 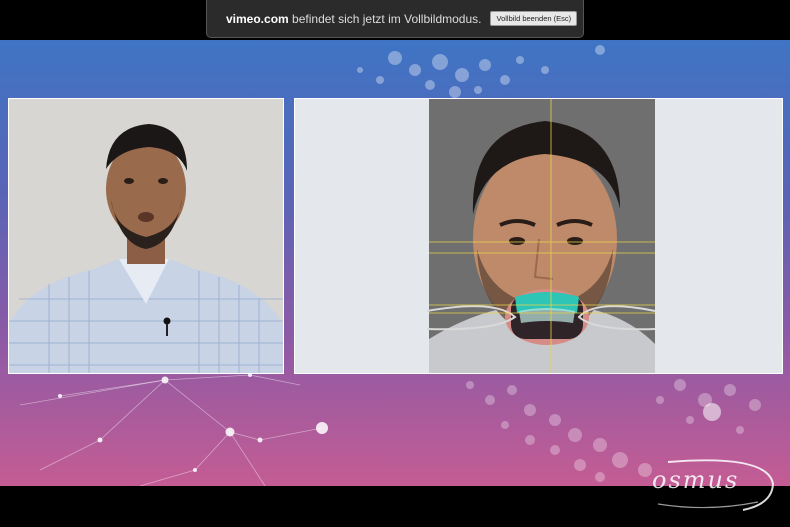 I want to click on exit-fullscreen-button: Vollbild beenden (Esc), so click(x=534, y=18).